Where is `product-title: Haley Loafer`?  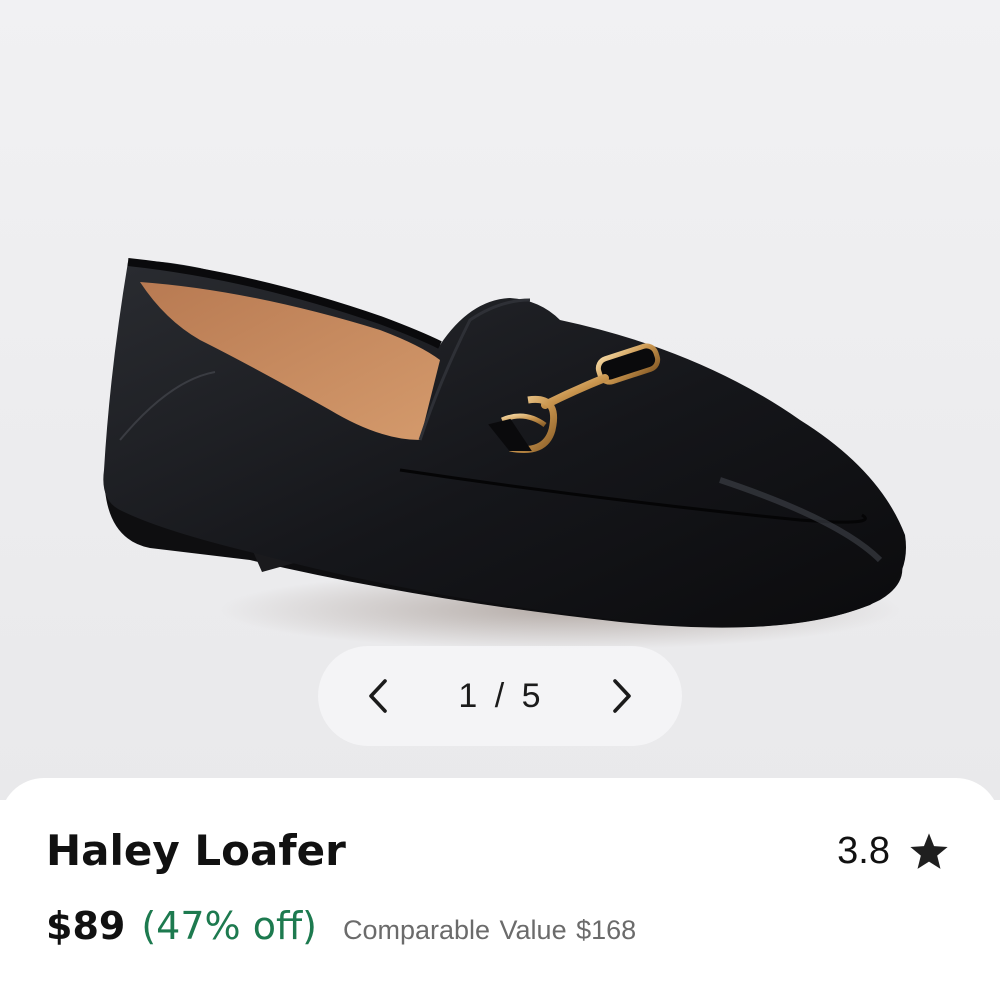 product-title: Haley Loafer is located at coordinates (196, 850).